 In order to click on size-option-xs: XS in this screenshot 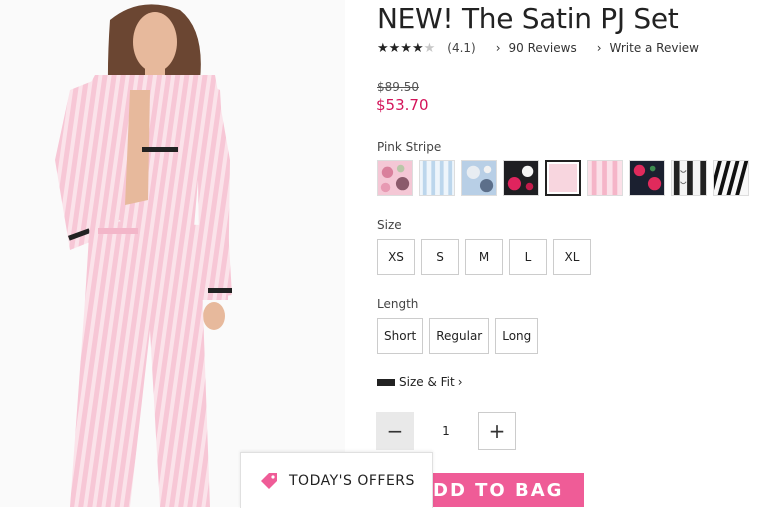, I will do `click(396, 257)`.